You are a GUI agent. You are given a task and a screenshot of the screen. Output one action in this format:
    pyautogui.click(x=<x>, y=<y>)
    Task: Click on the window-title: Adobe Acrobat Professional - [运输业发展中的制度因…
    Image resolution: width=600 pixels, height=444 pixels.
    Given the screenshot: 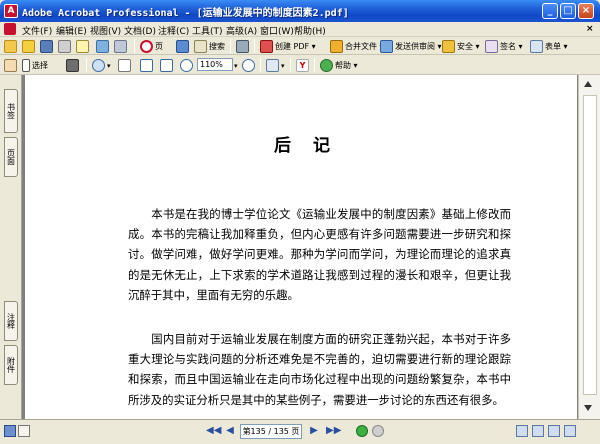 What is the action you would take?
    pyautogui.click(x=185, y=13)
    